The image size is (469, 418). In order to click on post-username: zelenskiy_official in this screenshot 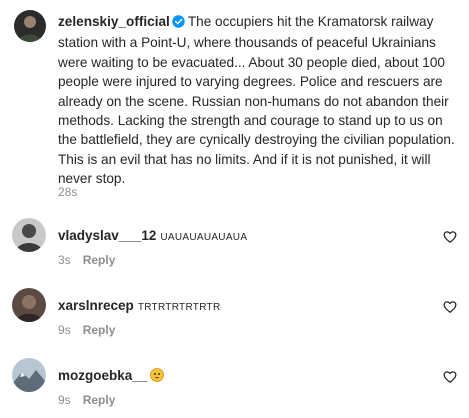, I will do `click(114, 21)`.